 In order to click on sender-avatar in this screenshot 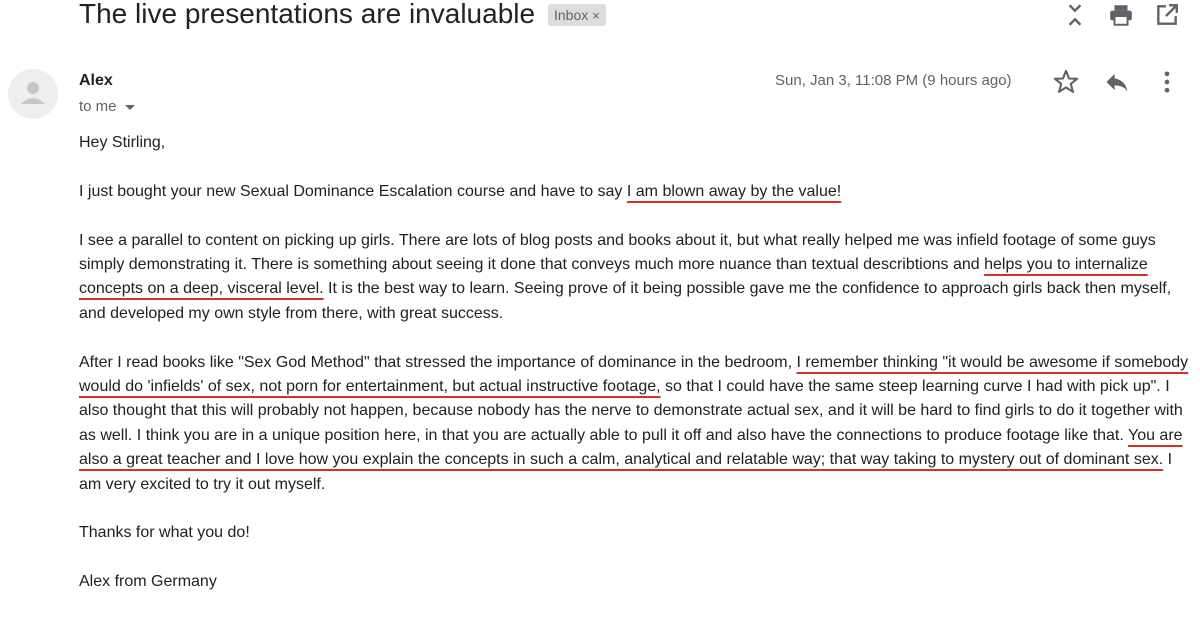, I will do `click(33, 94)`.